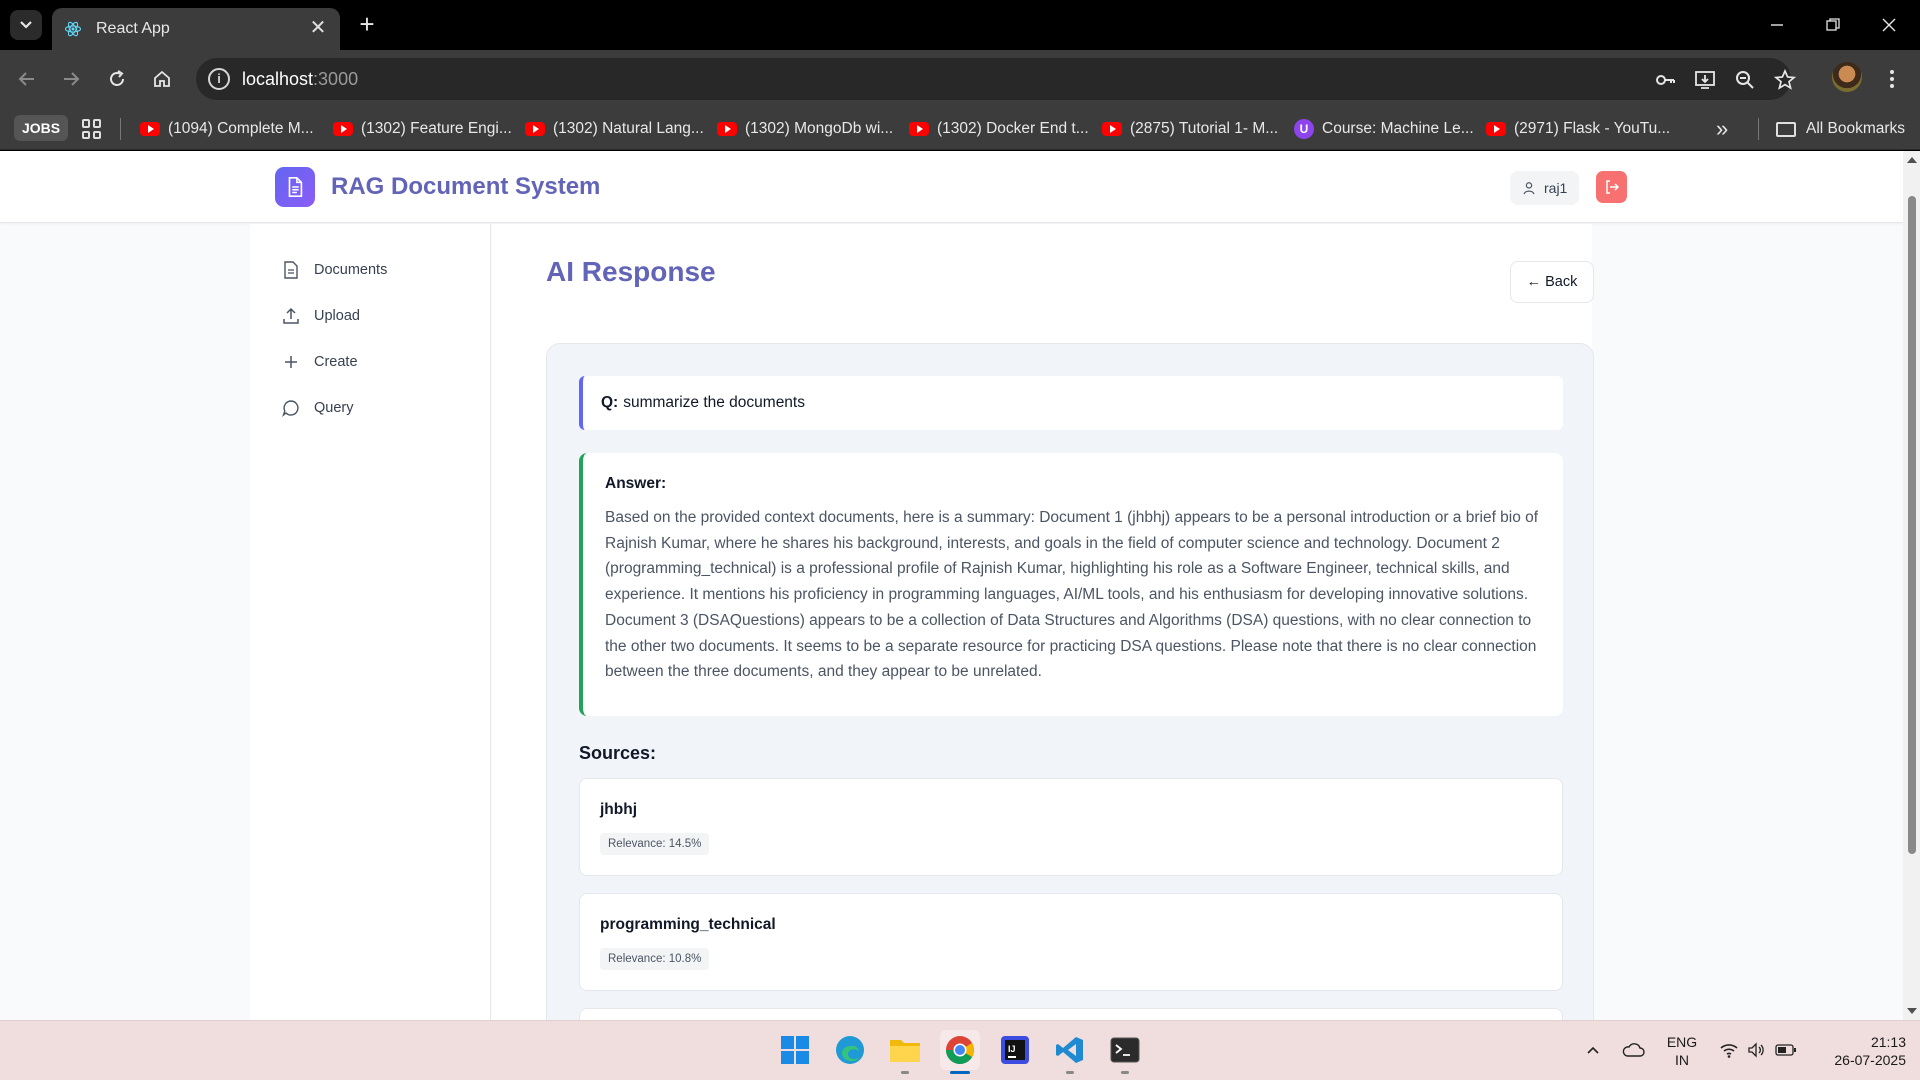  I want to click on clock-date: 26-07-2025, so click(1870, 1060).